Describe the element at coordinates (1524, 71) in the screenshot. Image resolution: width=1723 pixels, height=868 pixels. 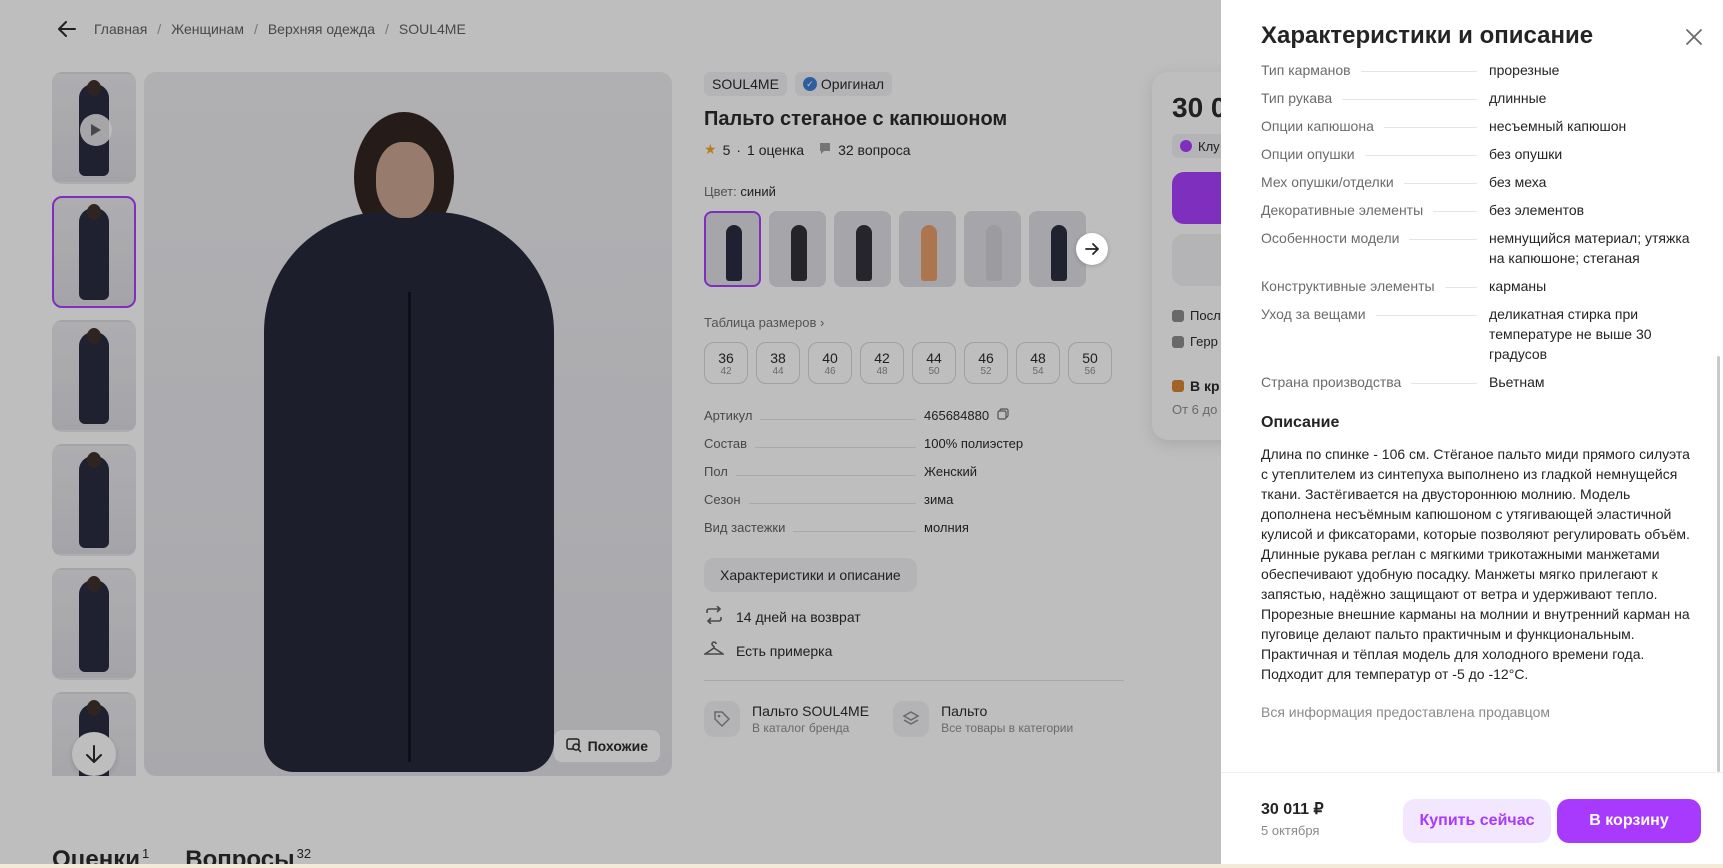
I see `characteristic-value: прорезные` at that location.